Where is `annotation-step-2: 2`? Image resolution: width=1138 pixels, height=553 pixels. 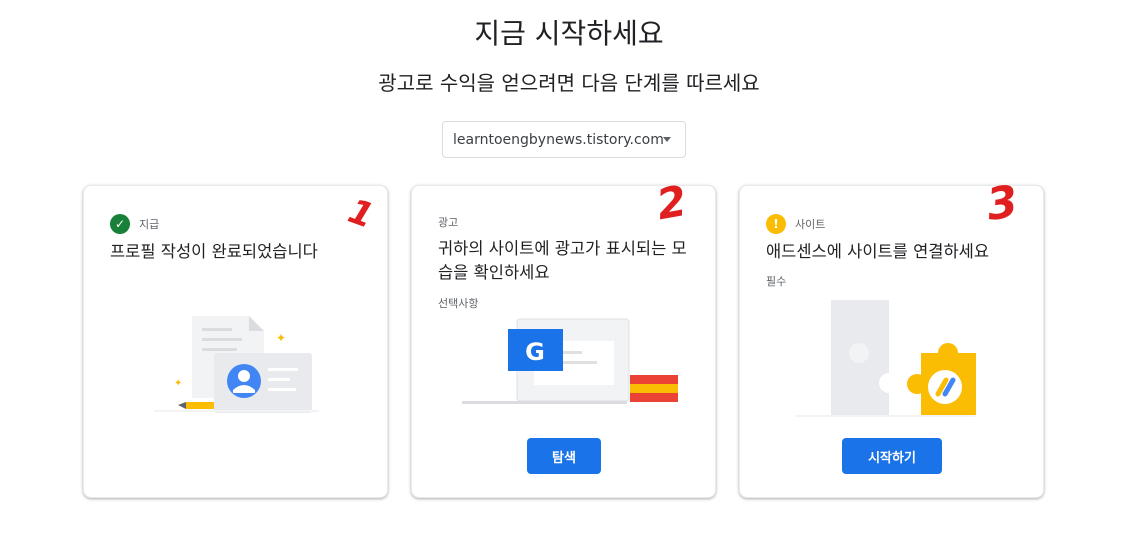
annotation-step-2: 2 is located at coordinates (671, 202).